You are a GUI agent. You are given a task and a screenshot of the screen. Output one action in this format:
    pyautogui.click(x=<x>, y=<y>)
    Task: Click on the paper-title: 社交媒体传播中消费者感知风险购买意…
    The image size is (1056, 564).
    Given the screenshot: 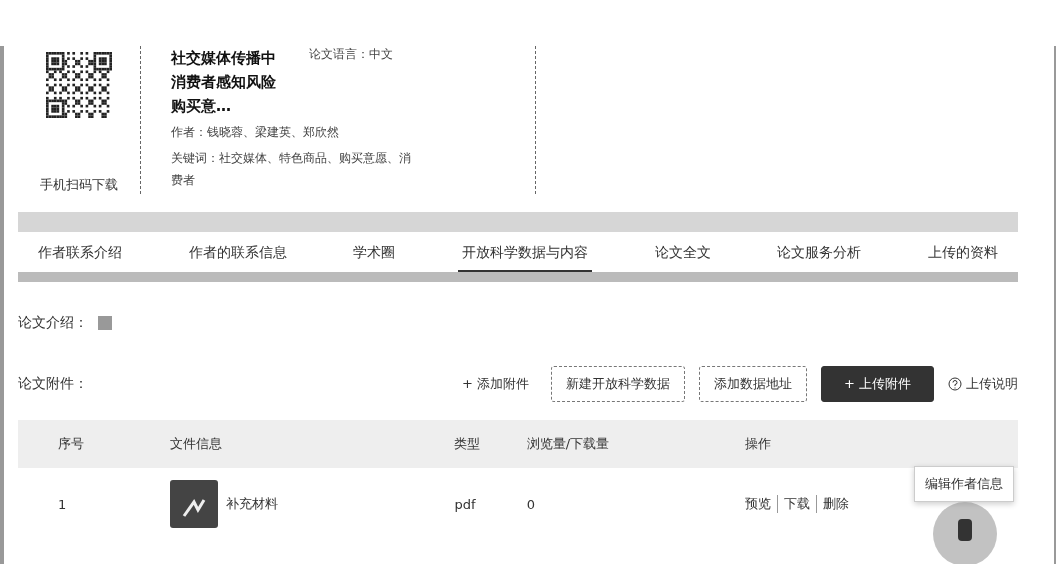 What is the action you would take?
    pyautogui.click(x=226, y=82)
    